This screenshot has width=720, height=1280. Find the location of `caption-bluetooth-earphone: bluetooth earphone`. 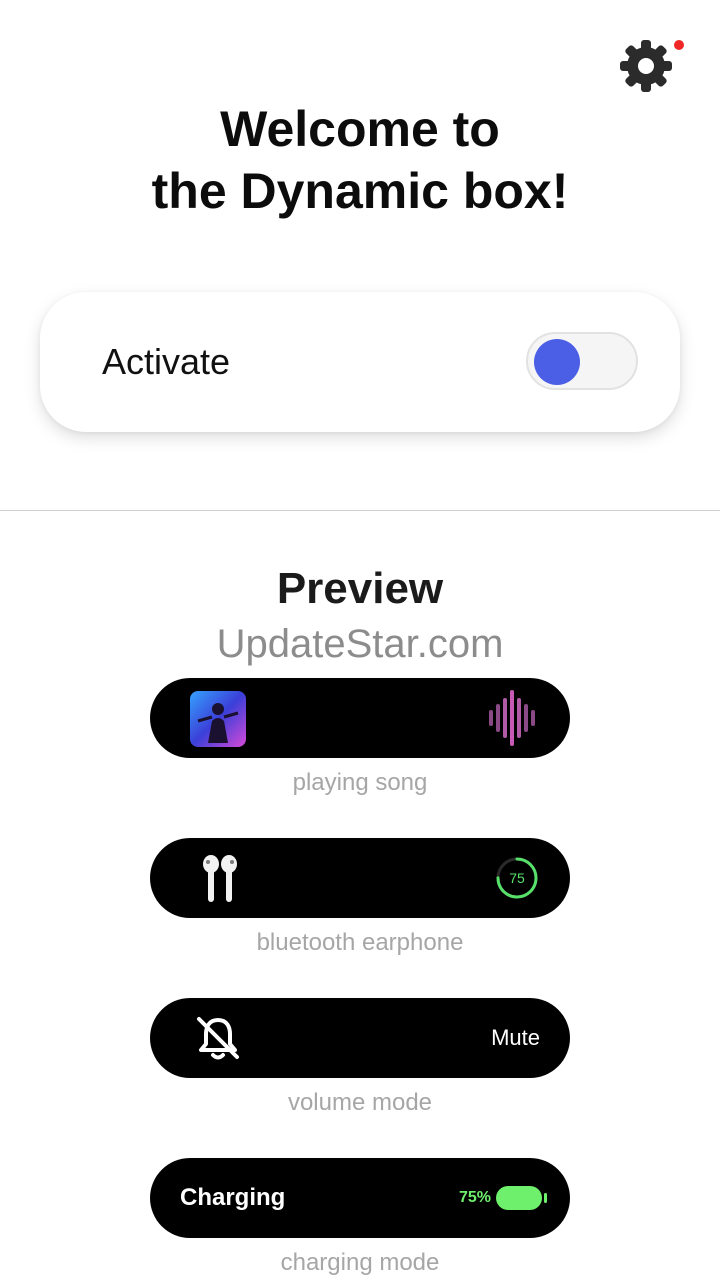

caption-bluetooth-earphone: bluetooth earphone is located at coordinates (360, 942).